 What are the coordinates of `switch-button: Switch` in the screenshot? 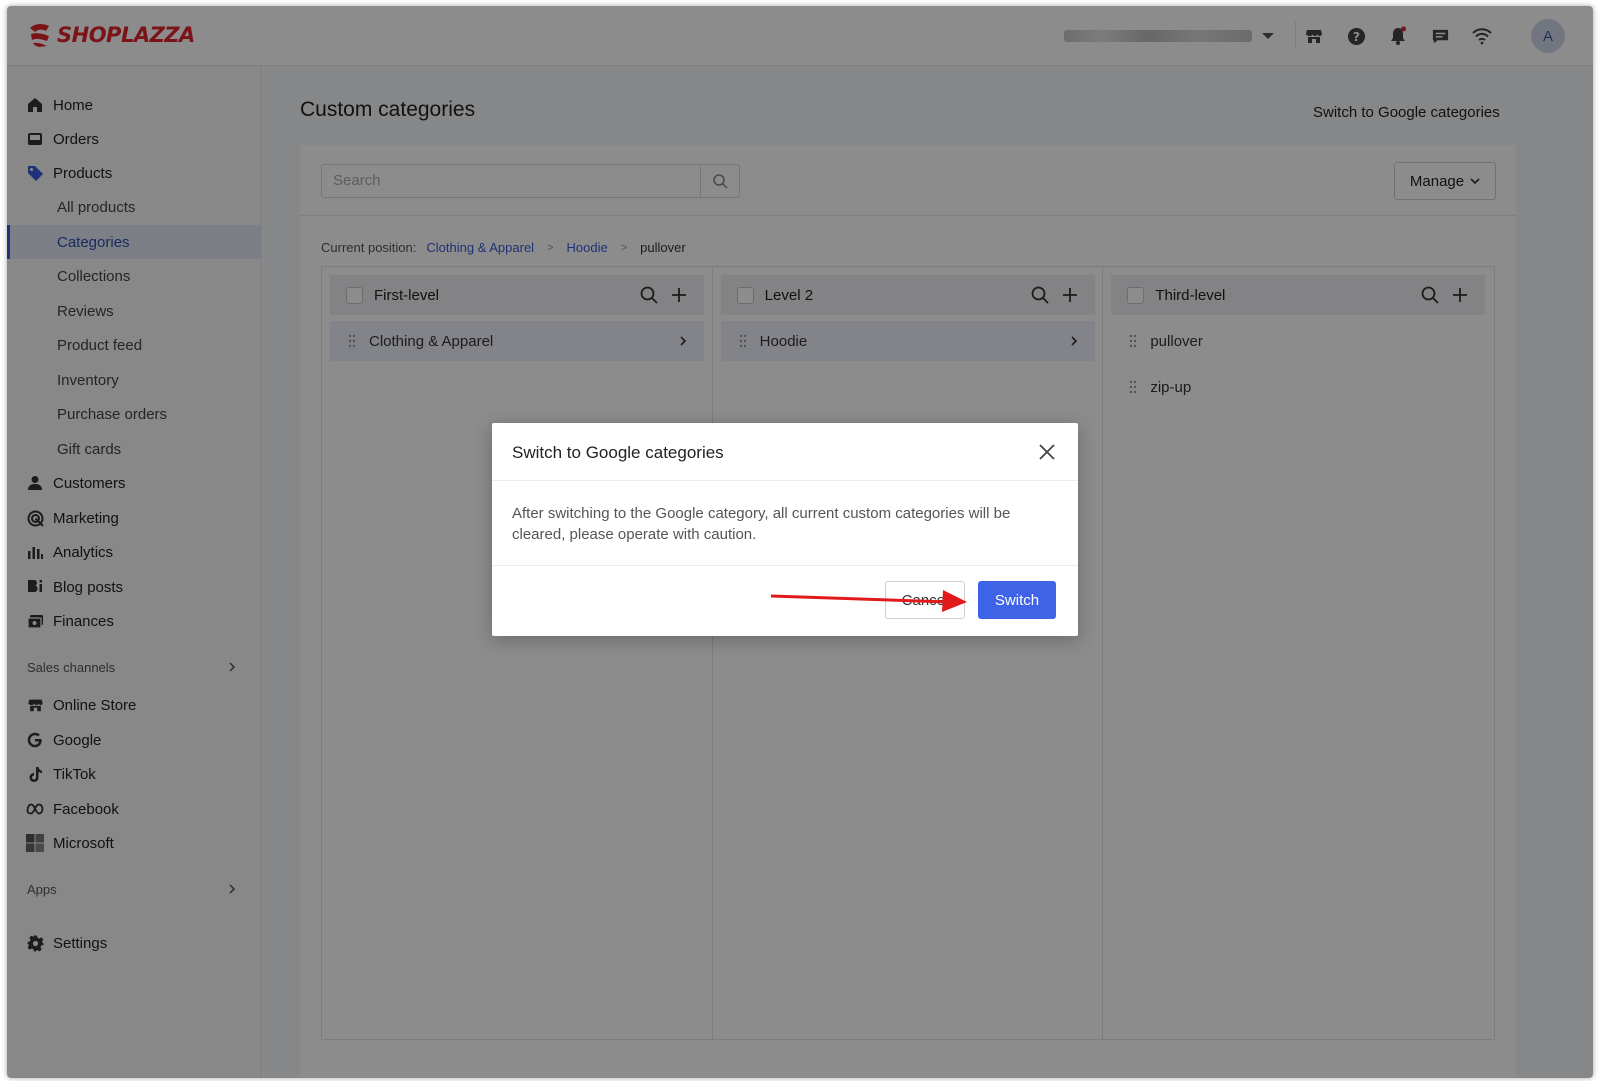 It's located at (1017, 600).